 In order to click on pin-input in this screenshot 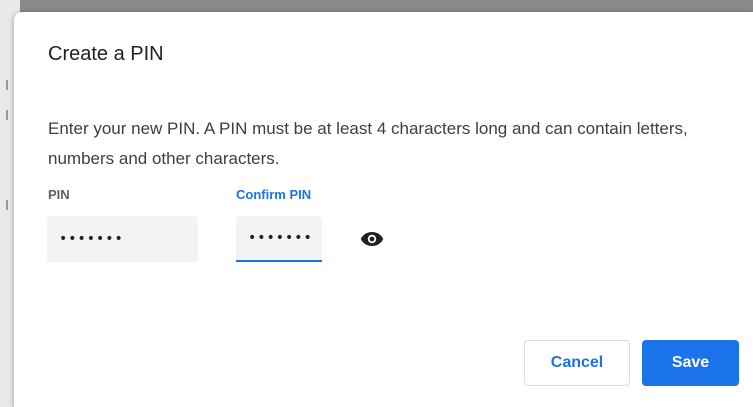, I will do `click(122, 239)`.